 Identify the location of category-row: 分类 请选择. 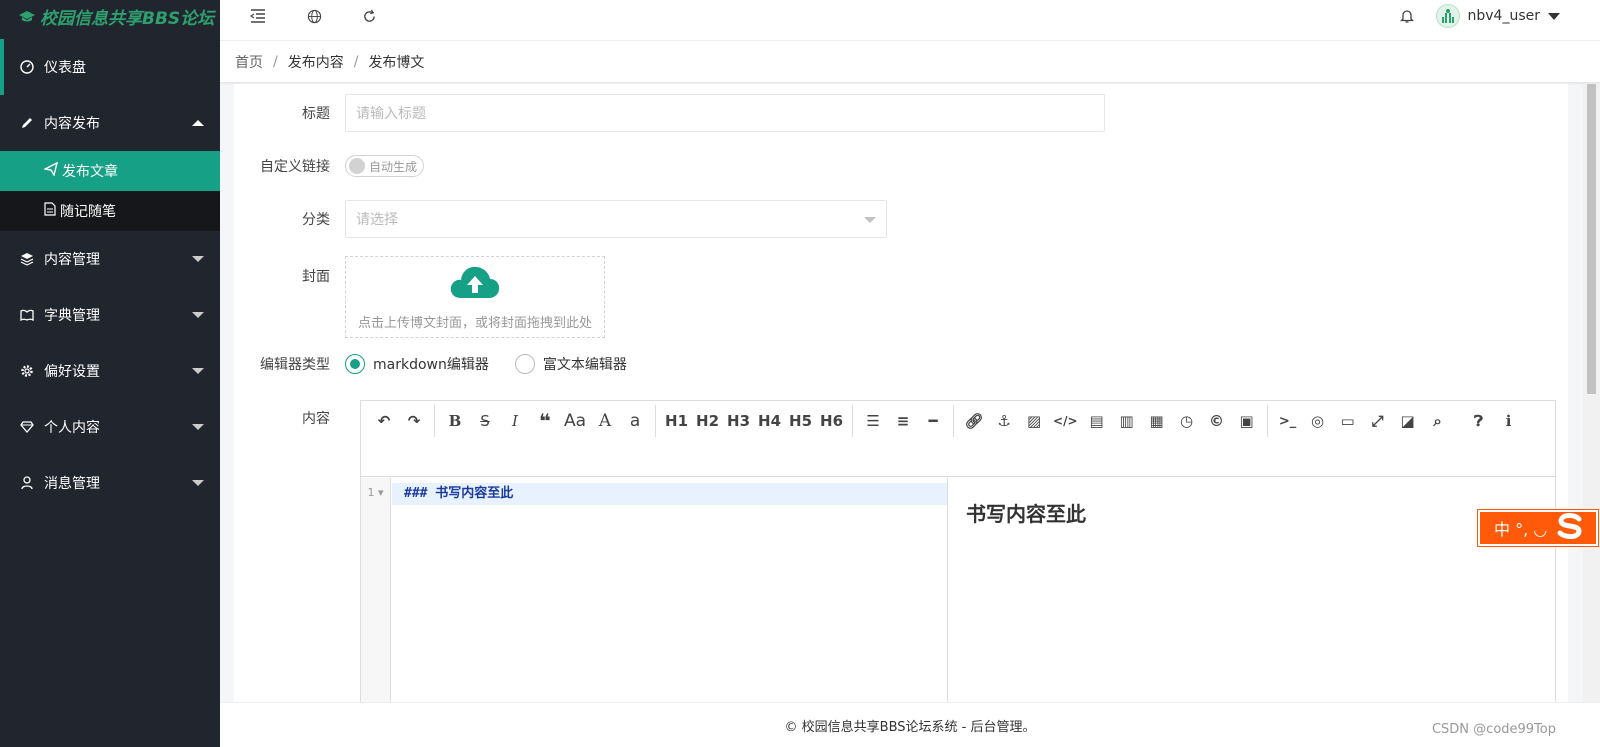
(560, 219).